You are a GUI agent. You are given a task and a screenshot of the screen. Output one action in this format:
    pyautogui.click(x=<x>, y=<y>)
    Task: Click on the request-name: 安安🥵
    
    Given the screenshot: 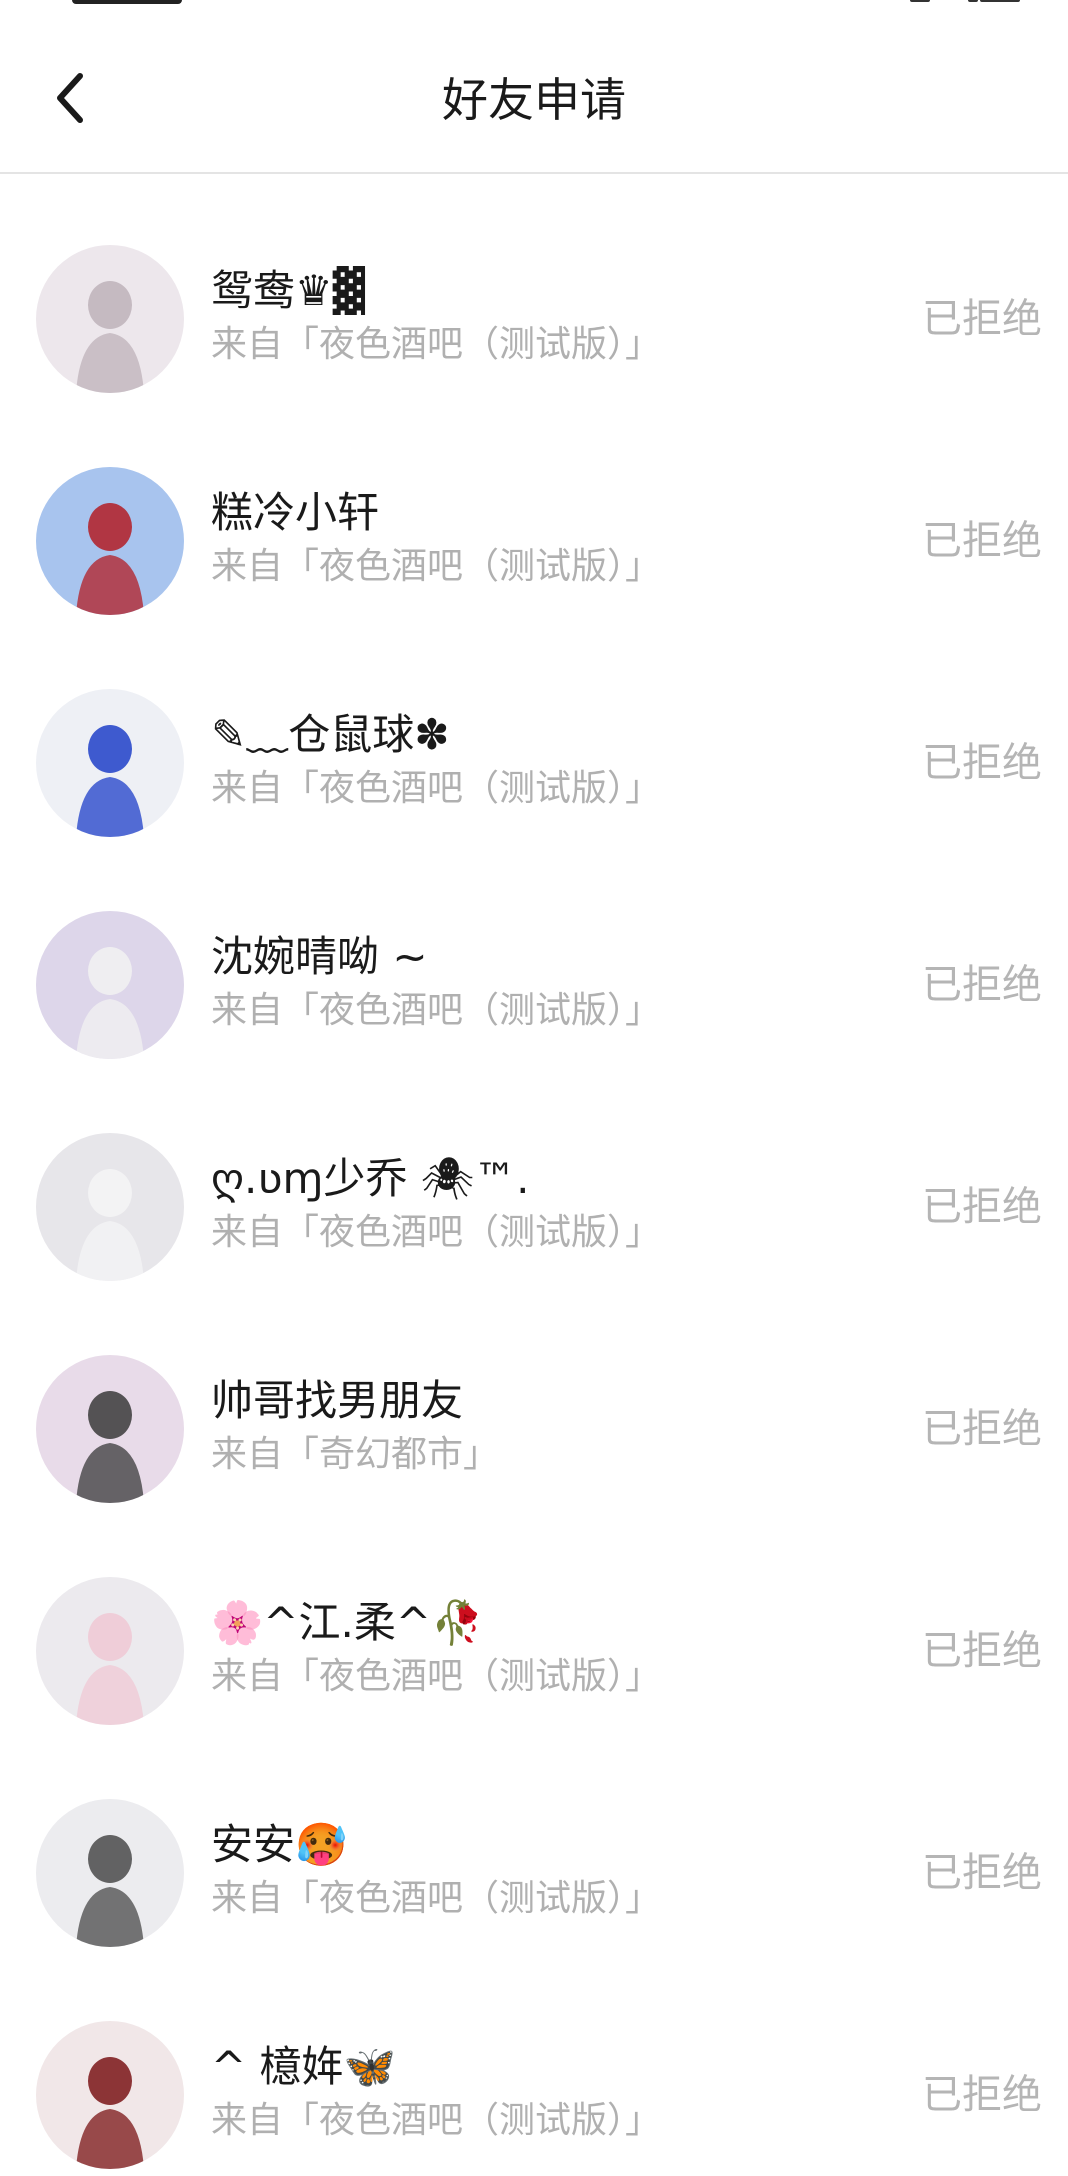 What is the action you would take?
    pyautogui.click(x=279, y=1844)
    